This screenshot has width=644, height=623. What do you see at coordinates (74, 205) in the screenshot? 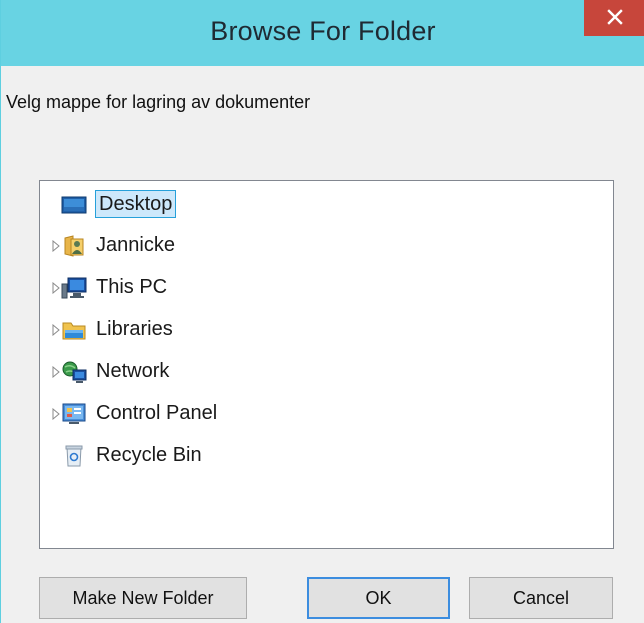
I see `desktop-icon` at bounding box center [74, 205].